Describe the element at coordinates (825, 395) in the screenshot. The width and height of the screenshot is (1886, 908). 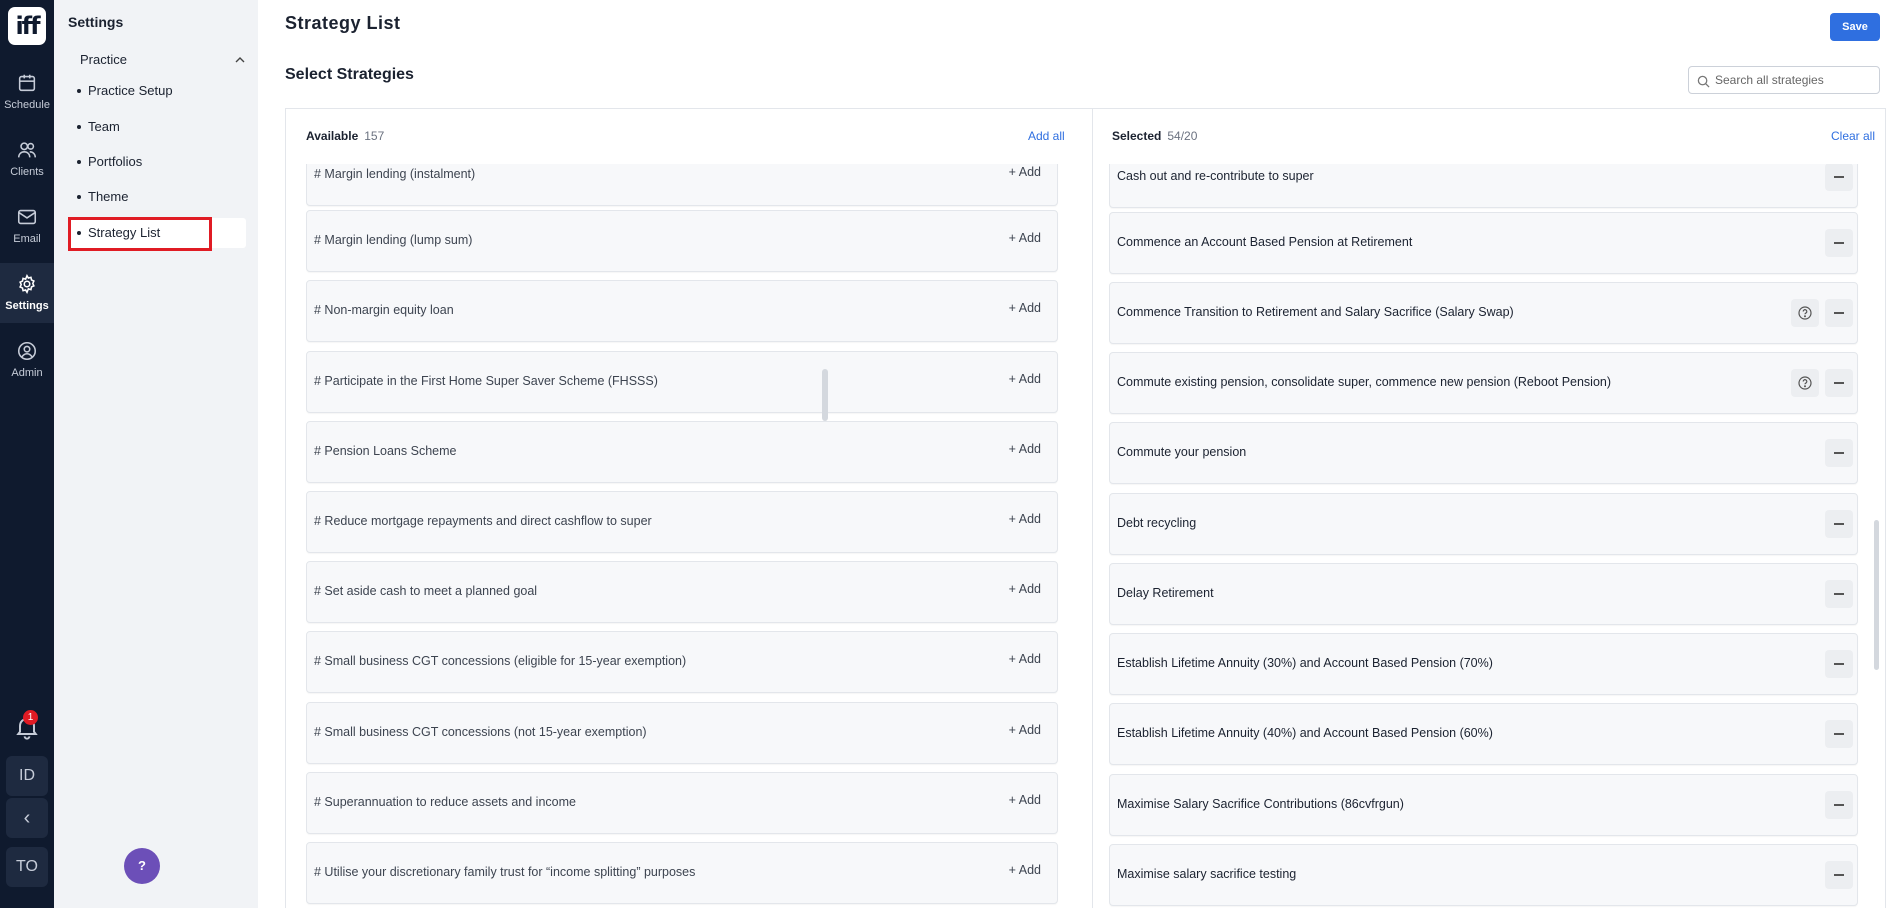
I see `available-scrollbar` at that location.